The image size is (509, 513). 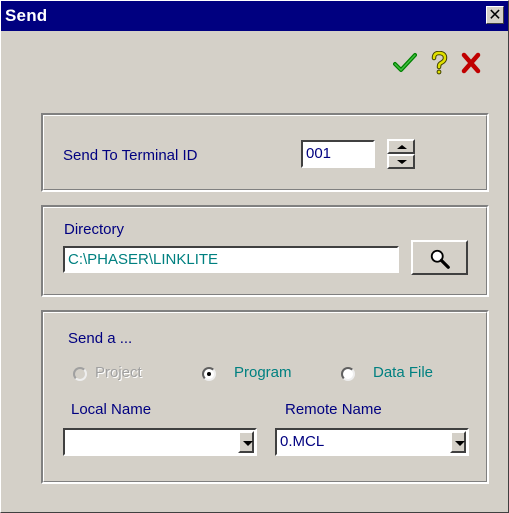 I want to click on magnifier-icon, so click(x=440, y=259).